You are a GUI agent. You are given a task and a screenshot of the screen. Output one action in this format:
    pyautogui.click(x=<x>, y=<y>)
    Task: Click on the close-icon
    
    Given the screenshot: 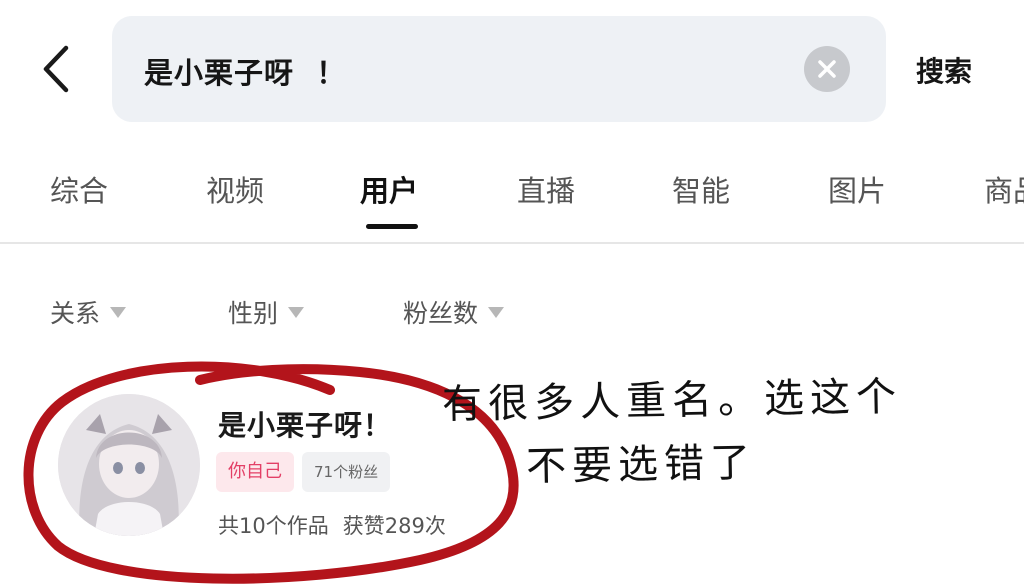 What is the action you would take?
    pyautogui.click(x=827, y=69)
    